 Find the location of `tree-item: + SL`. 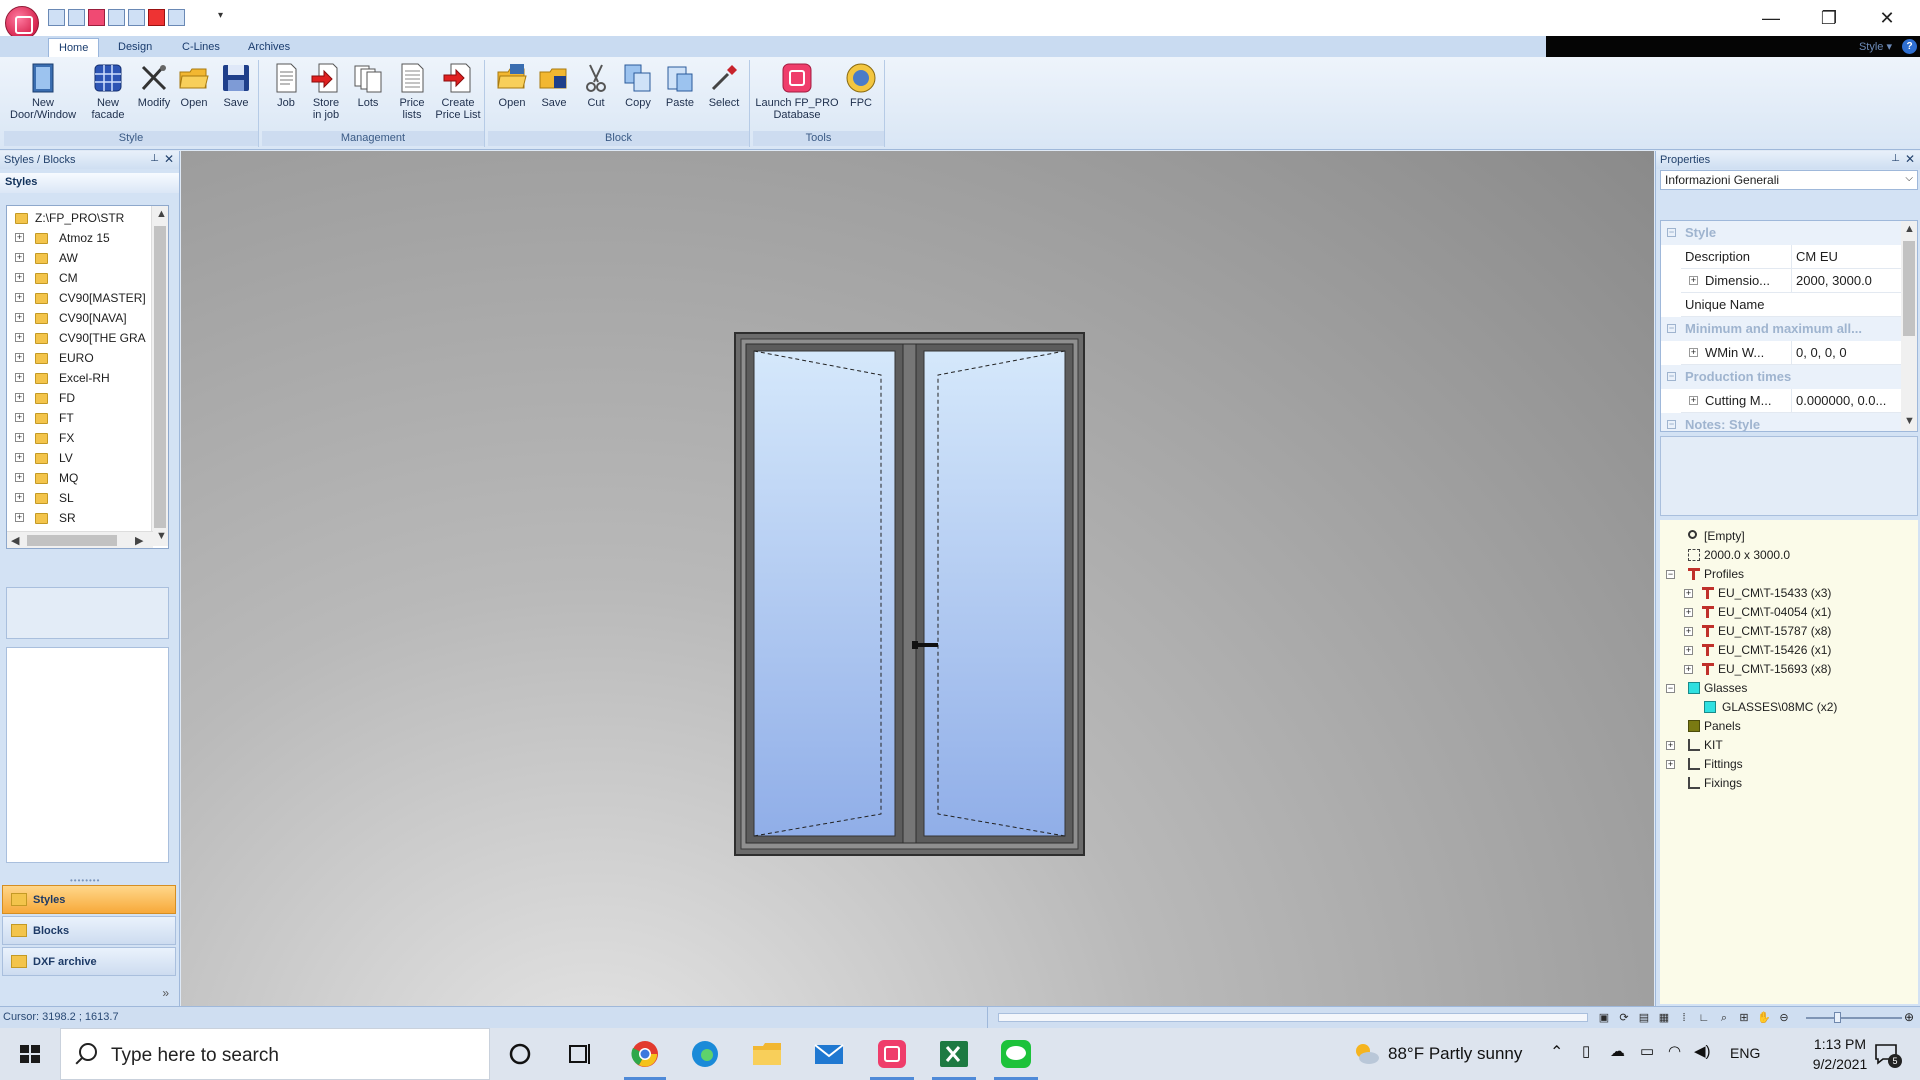

tree-item: + SL is located at coordinates (80, 498).